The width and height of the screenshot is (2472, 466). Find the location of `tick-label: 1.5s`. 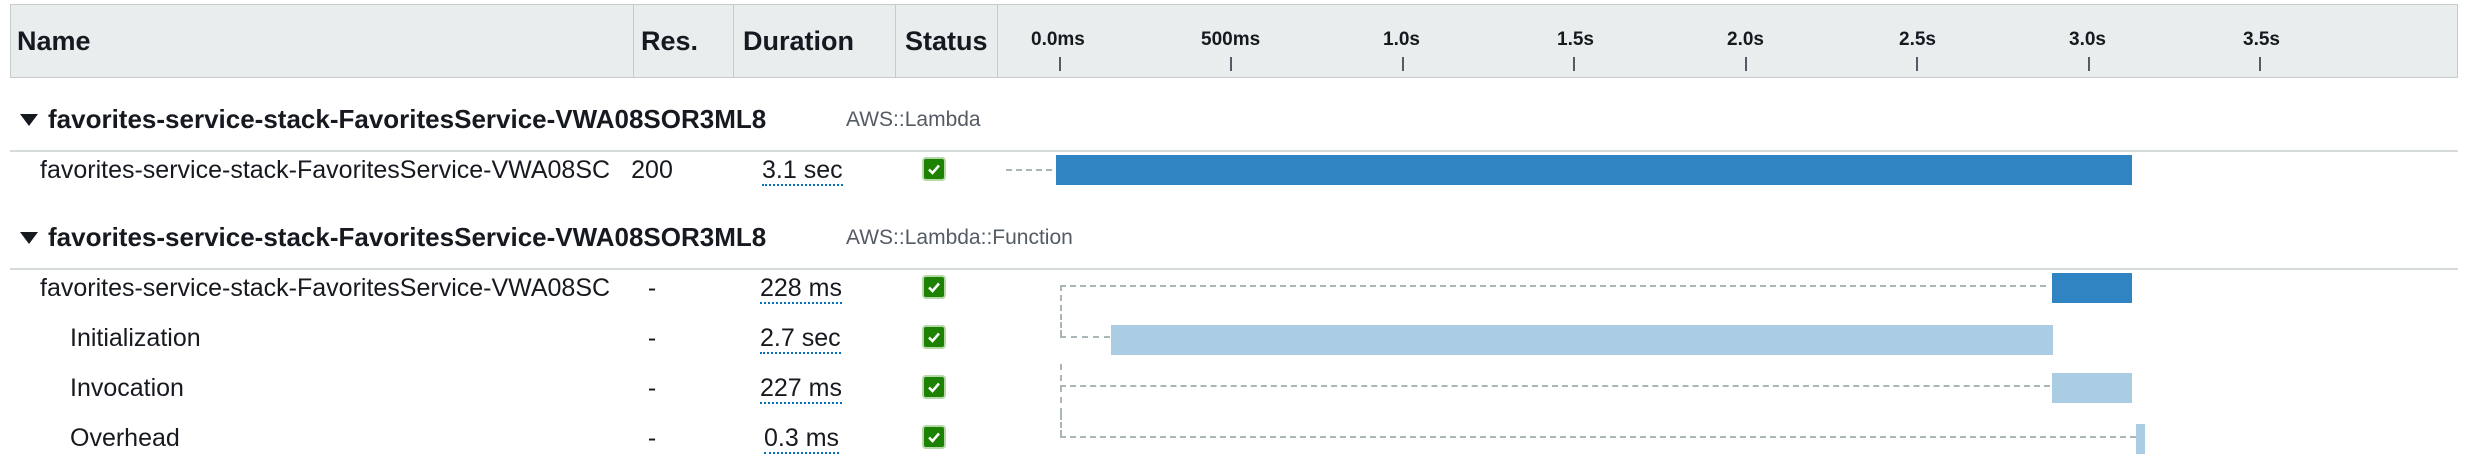

tick-label: 1.5s is located at coordinates (1575, 39).